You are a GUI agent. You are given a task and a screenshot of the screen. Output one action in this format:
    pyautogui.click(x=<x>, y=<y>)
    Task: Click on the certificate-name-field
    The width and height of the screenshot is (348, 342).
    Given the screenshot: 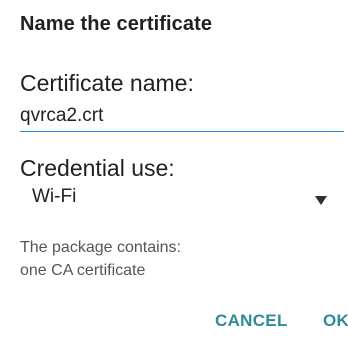 What is the action you would take?
    pyautogui.click(x=182, y=116)
    